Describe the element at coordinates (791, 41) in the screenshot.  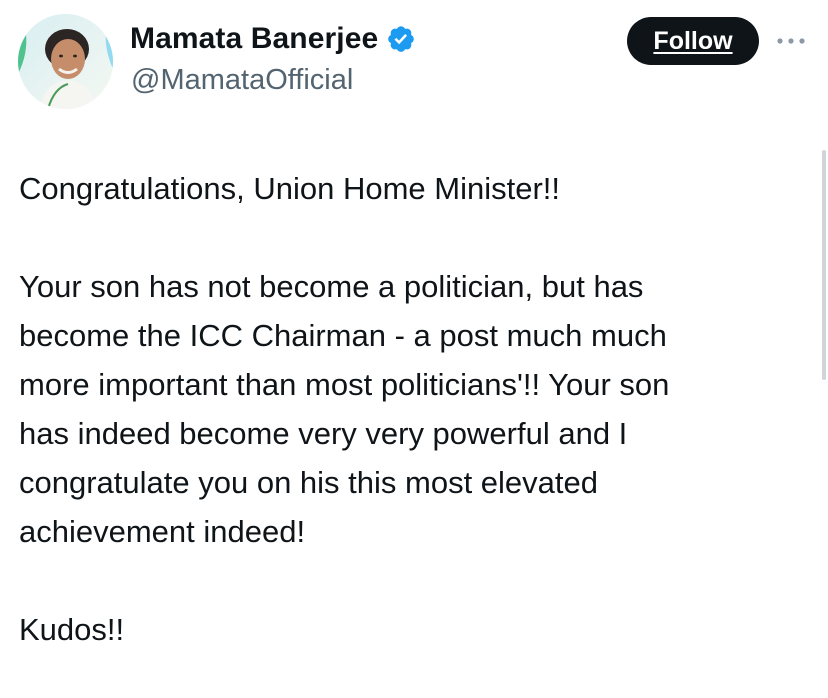
I see `more-options-icon` at that location.